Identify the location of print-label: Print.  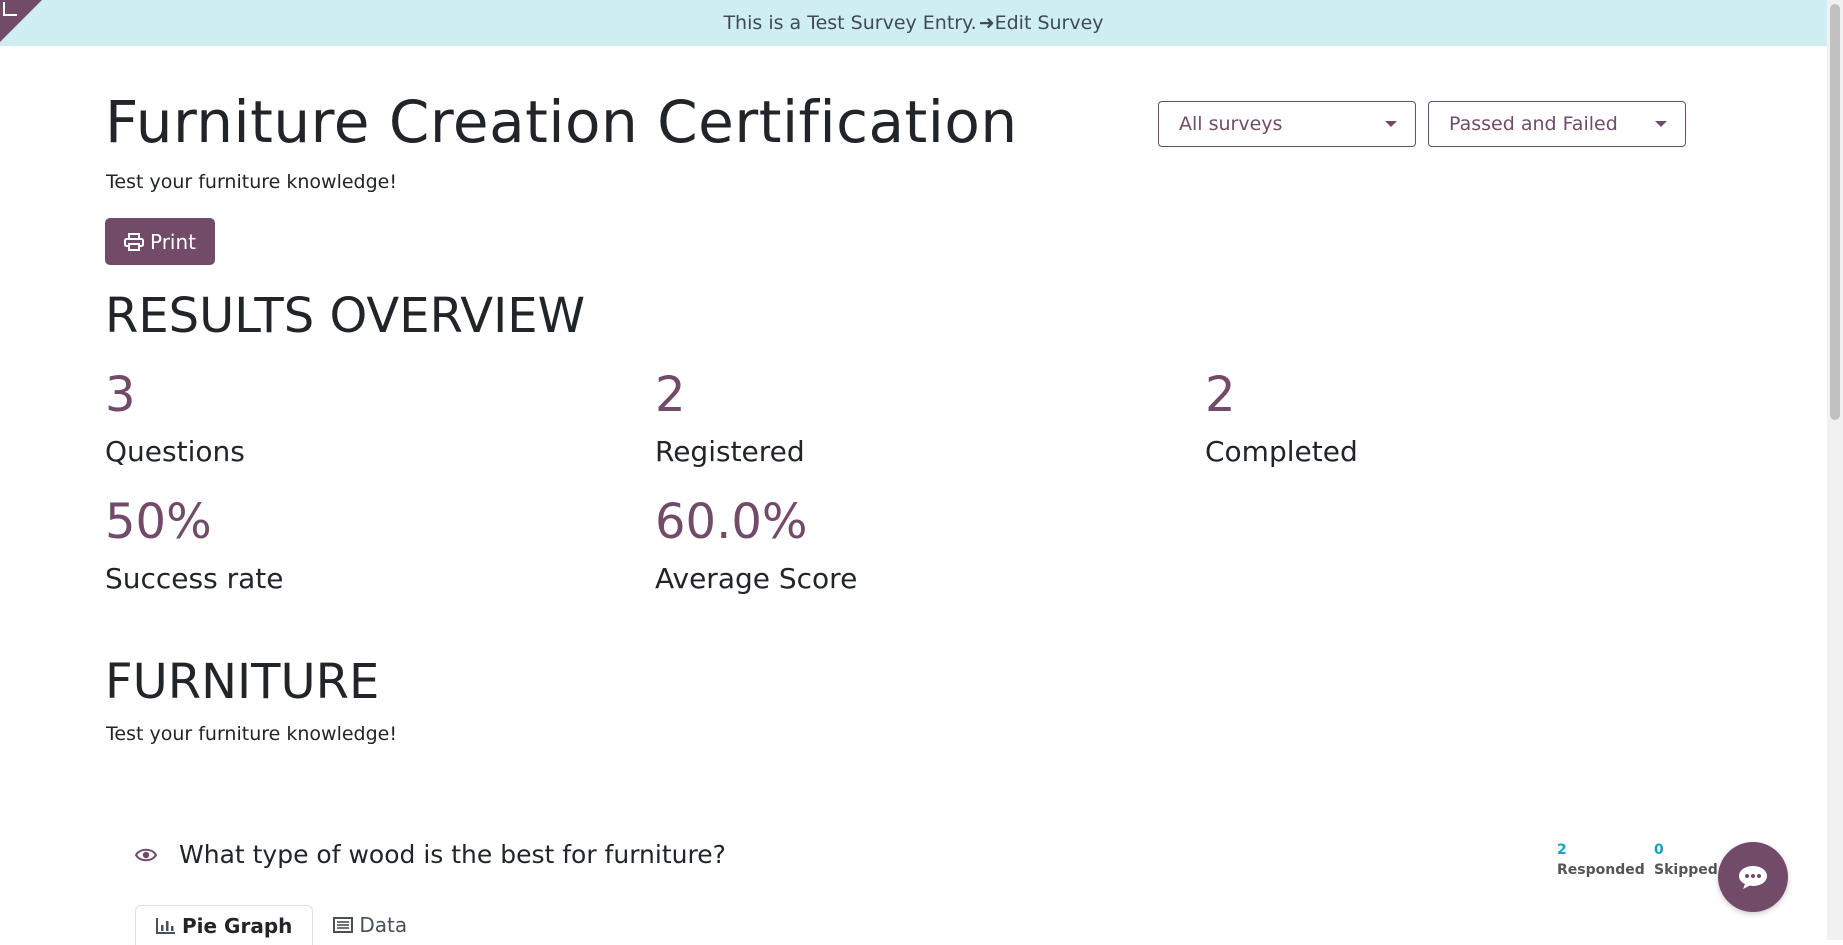
(172, 241).